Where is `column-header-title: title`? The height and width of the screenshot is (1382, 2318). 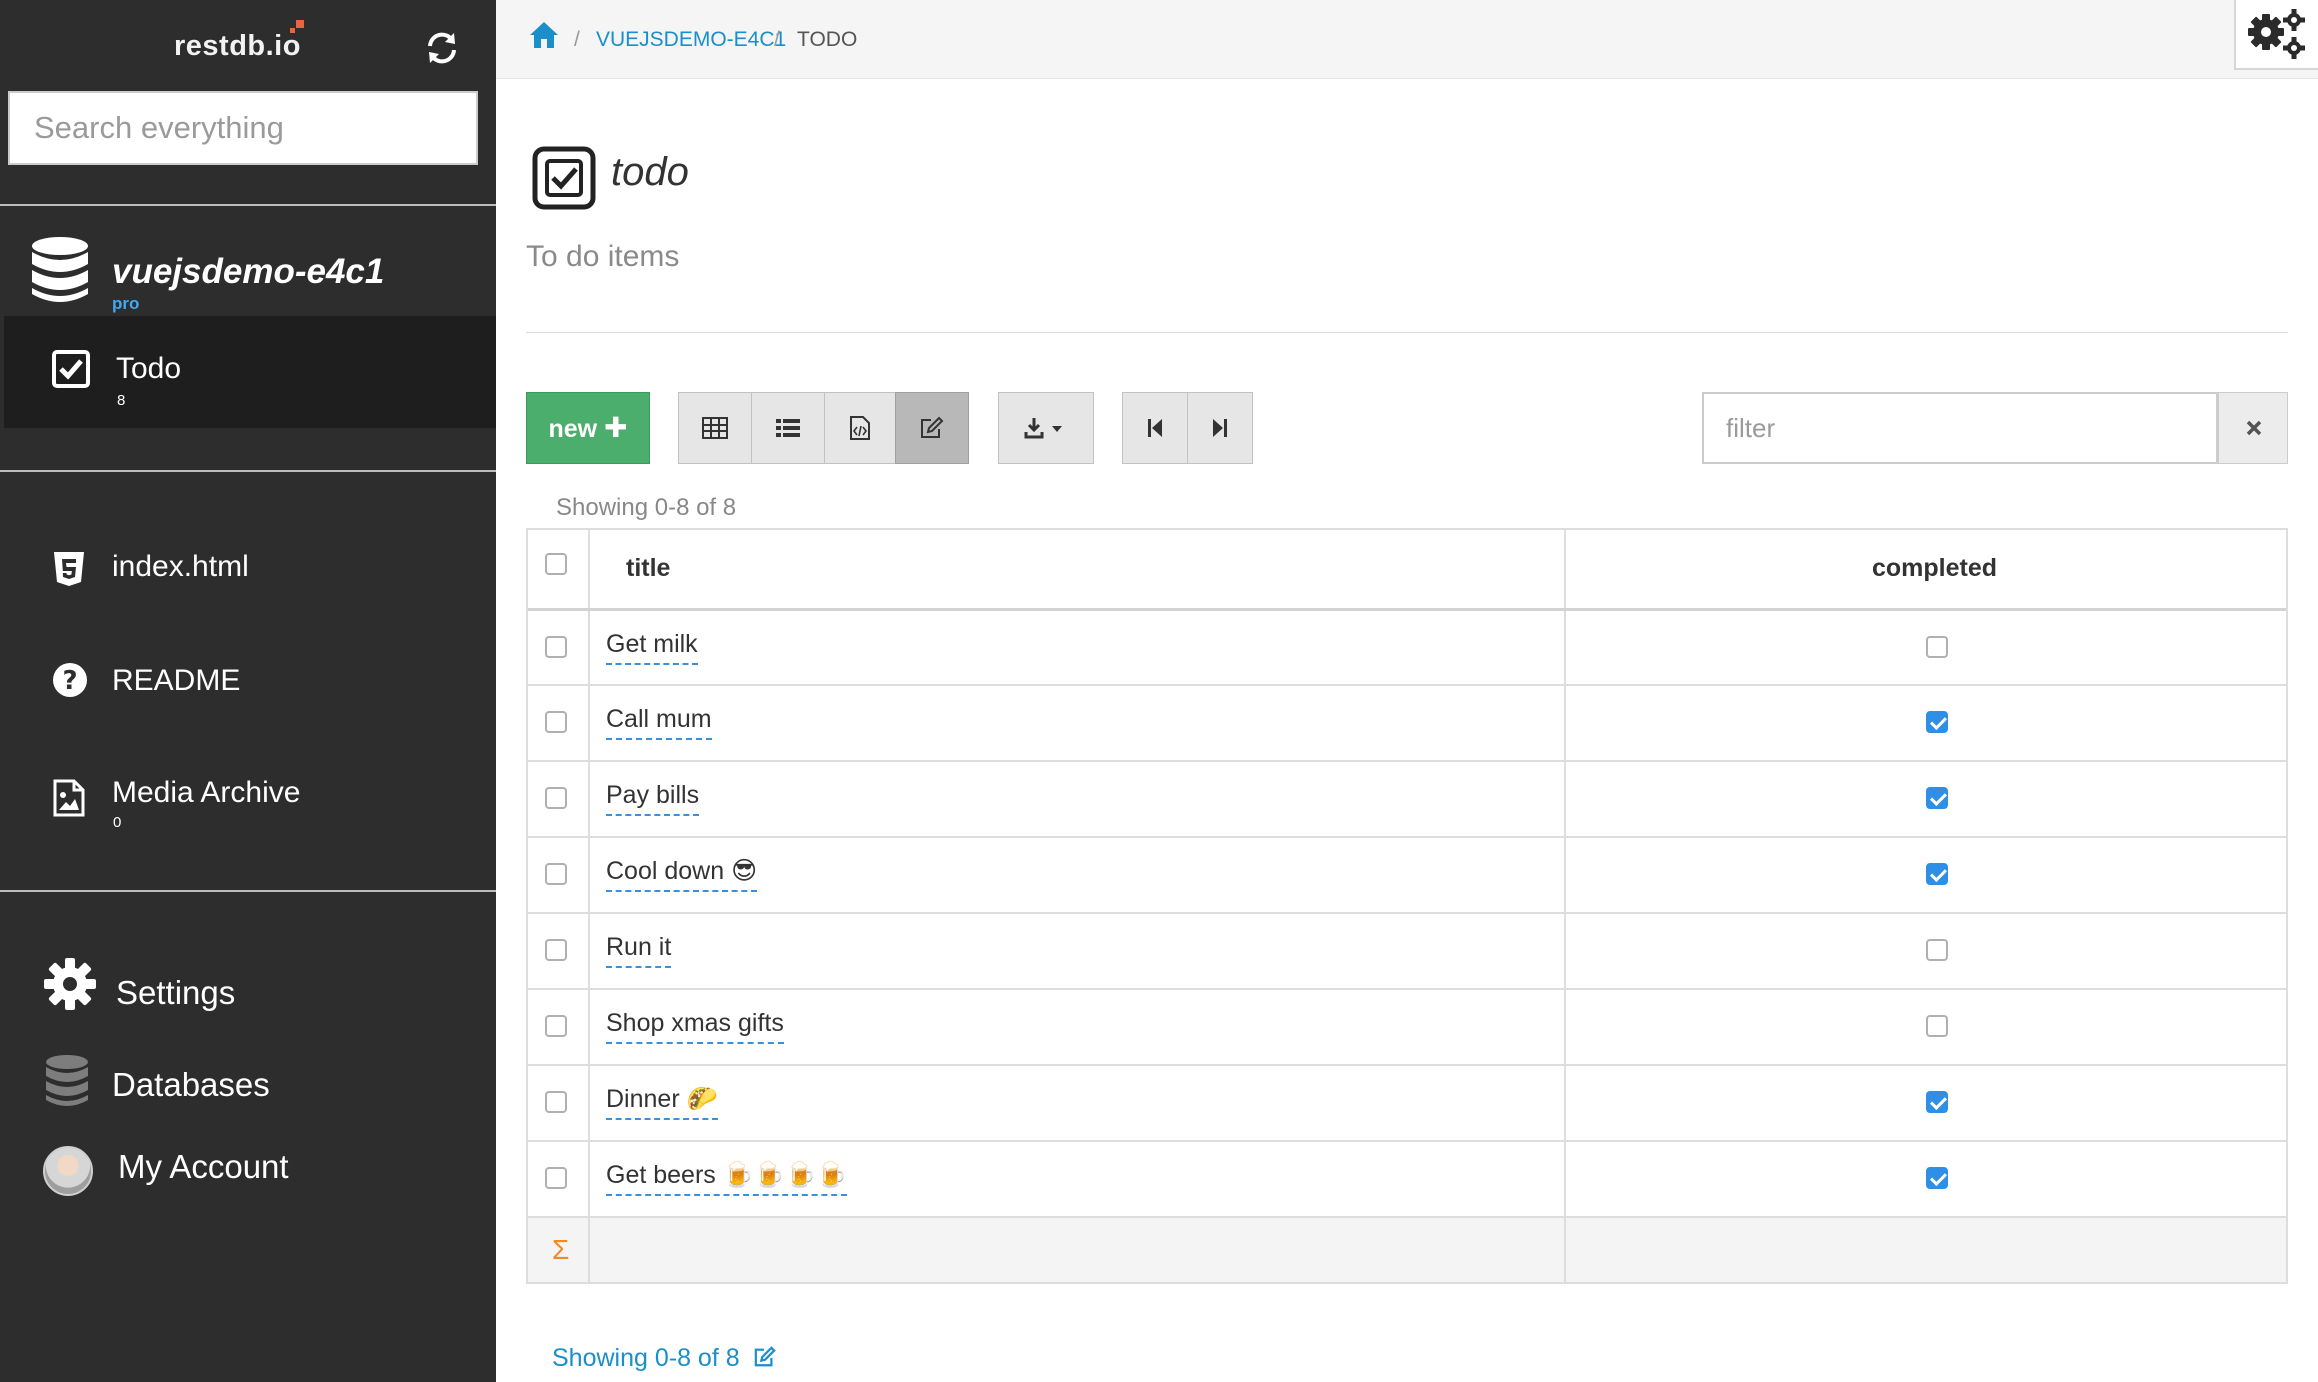 column-header-title: title is located at coordinates (648, 568).